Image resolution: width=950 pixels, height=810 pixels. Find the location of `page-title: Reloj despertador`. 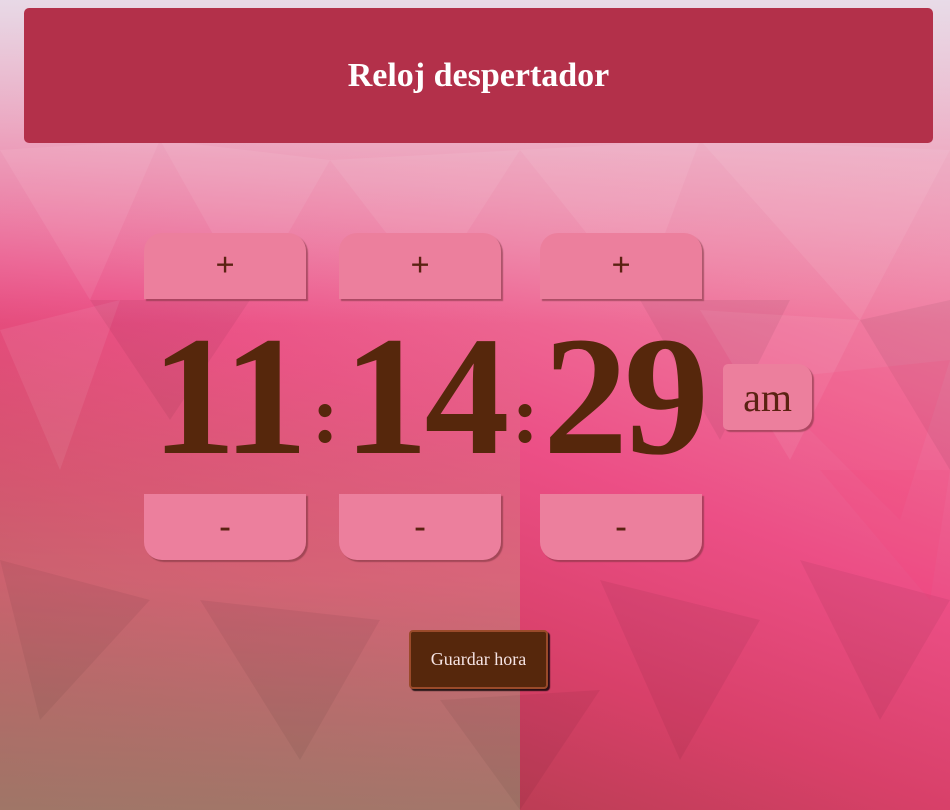

page-title: Reloj despertador is located at coordinates (478, 75).